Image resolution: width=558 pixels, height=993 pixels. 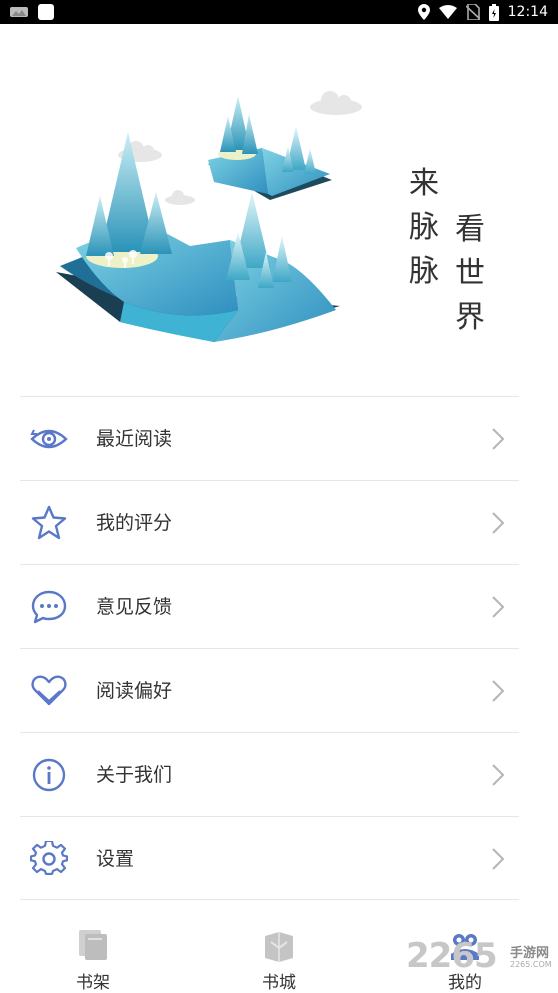 I want to click on tab-bookstore: 书城, so click(x=279, y=960).